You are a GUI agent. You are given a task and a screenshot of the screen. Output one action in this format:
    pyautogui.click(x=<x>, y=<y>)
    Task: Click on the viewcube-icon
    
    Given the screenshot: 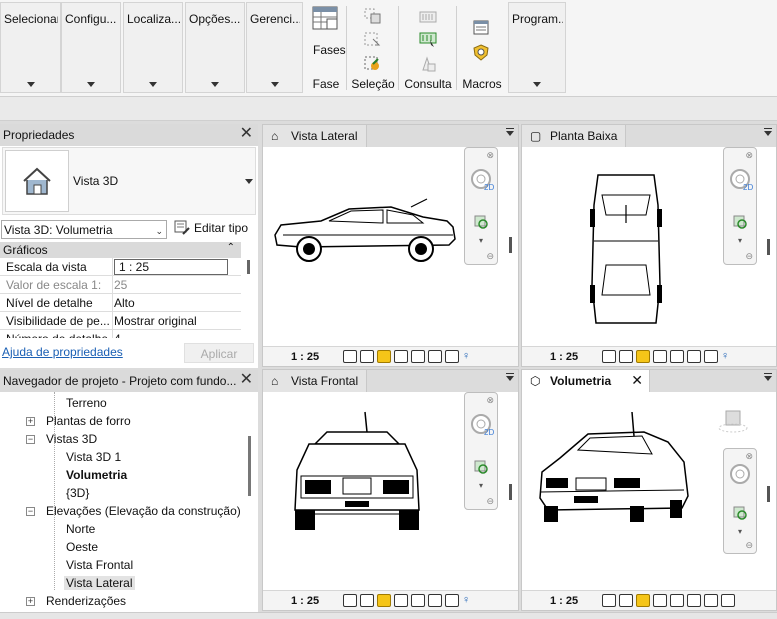 What is the action you would take?
    pyautogui.click(x=733, y=421)
    